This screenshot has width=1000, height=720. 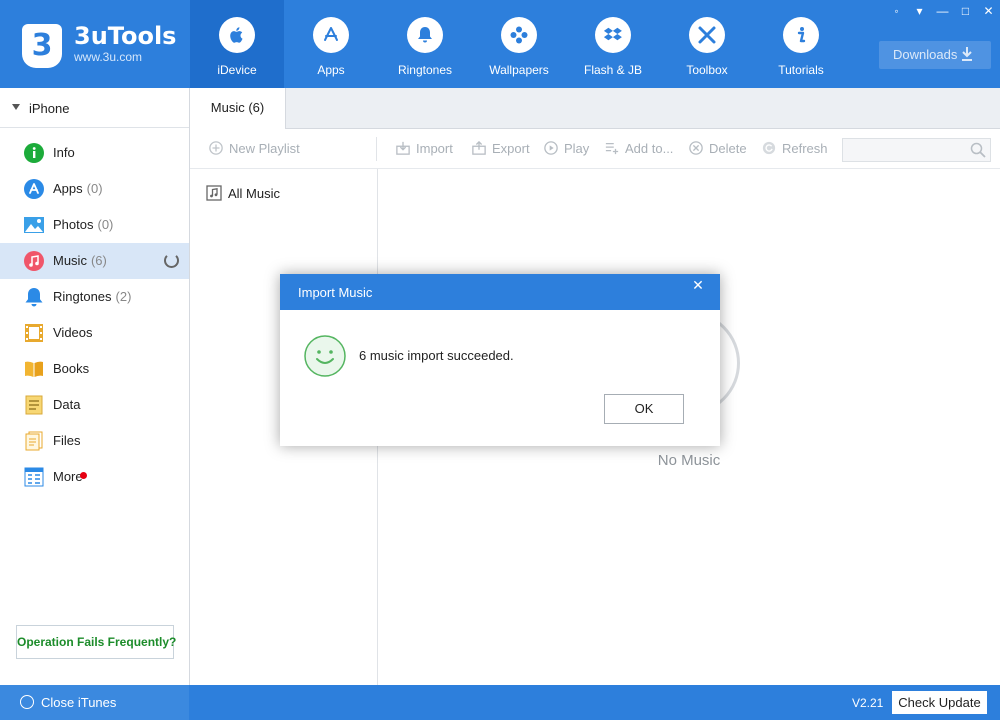 I want to click on nav-toolbox: Toolbox, so click(x=707, y=44).